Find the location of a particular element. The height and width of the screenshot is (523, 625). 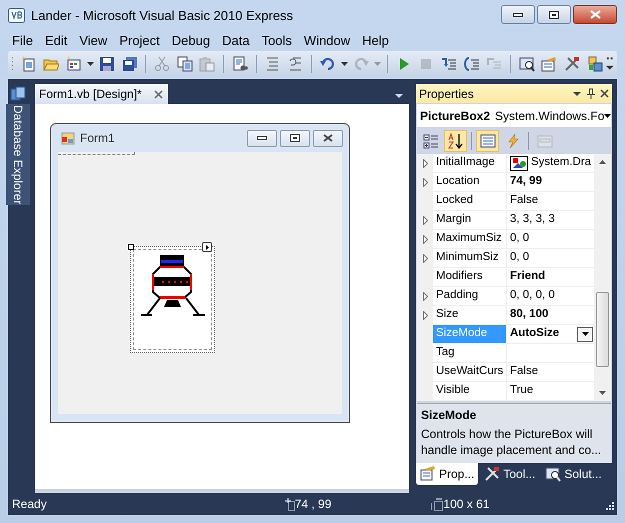

property-value: Friend is located at coordinates (528, 277).